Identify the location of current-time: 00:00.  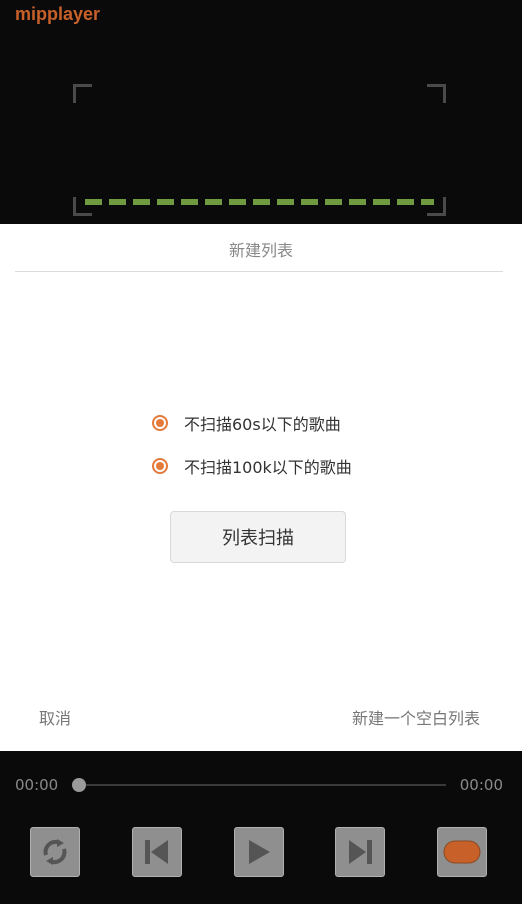
(37, 785).